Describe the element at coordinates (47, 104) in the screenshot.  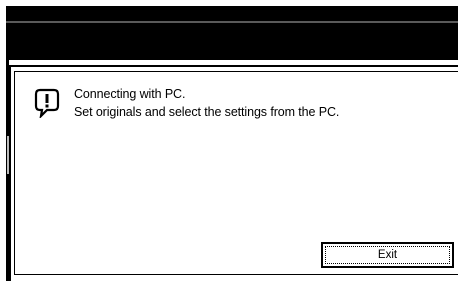
I see `info-exclamation-icon` at that location.